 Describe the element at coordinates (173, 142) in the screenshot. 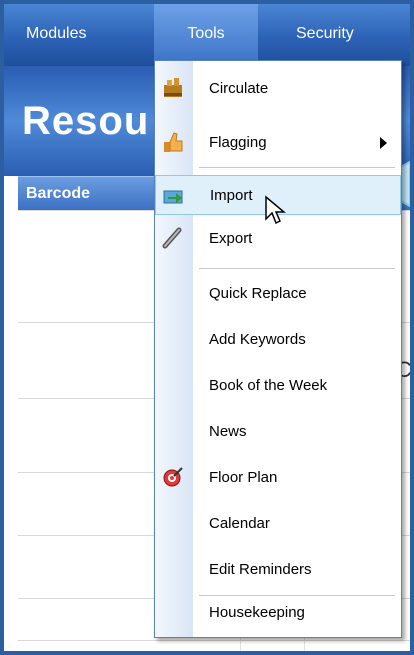

I see `thumbs-up-icon` at that location.